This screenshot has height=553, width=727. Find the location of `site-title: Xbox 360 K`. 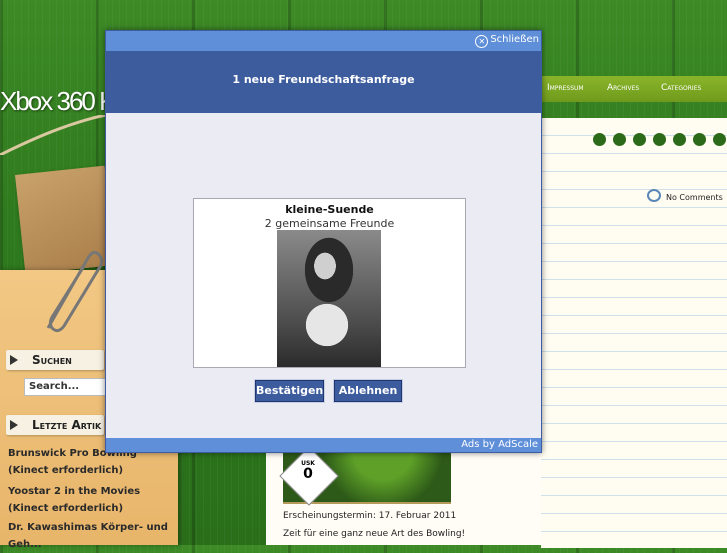

site-title: Xbox 360 K is located at coordinates (58, 101).